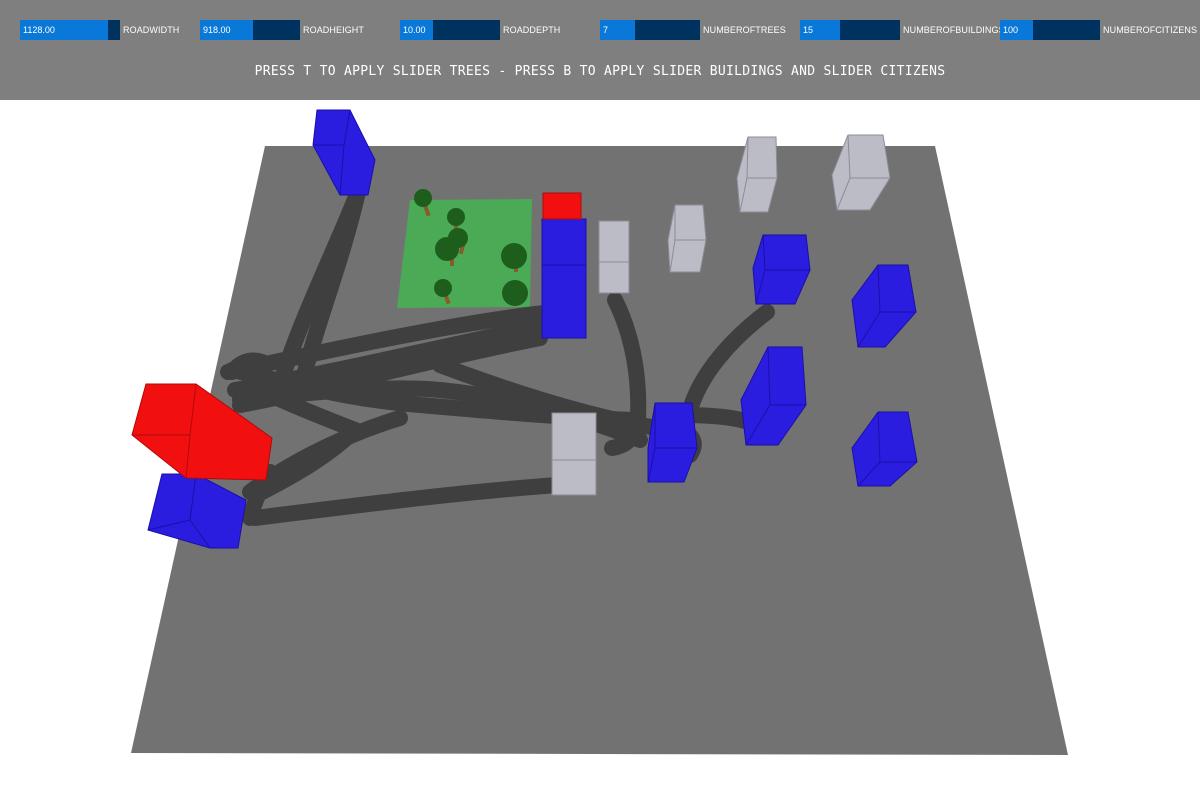 This screenshot has height=800, width=1200. What do you see at coordinates (151, 30) in the screenshot?
I see `roadwidth-label: ROADWIDTH` at bounding box center [151, 30].